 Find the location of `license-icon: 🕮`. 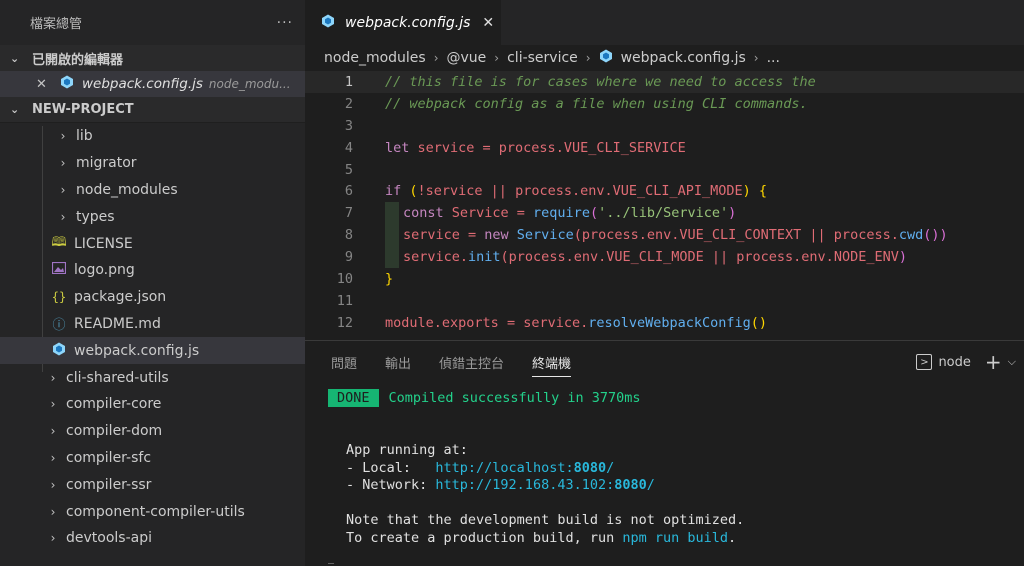

license-icon: 🕮 is located at coordinates (59, 242).